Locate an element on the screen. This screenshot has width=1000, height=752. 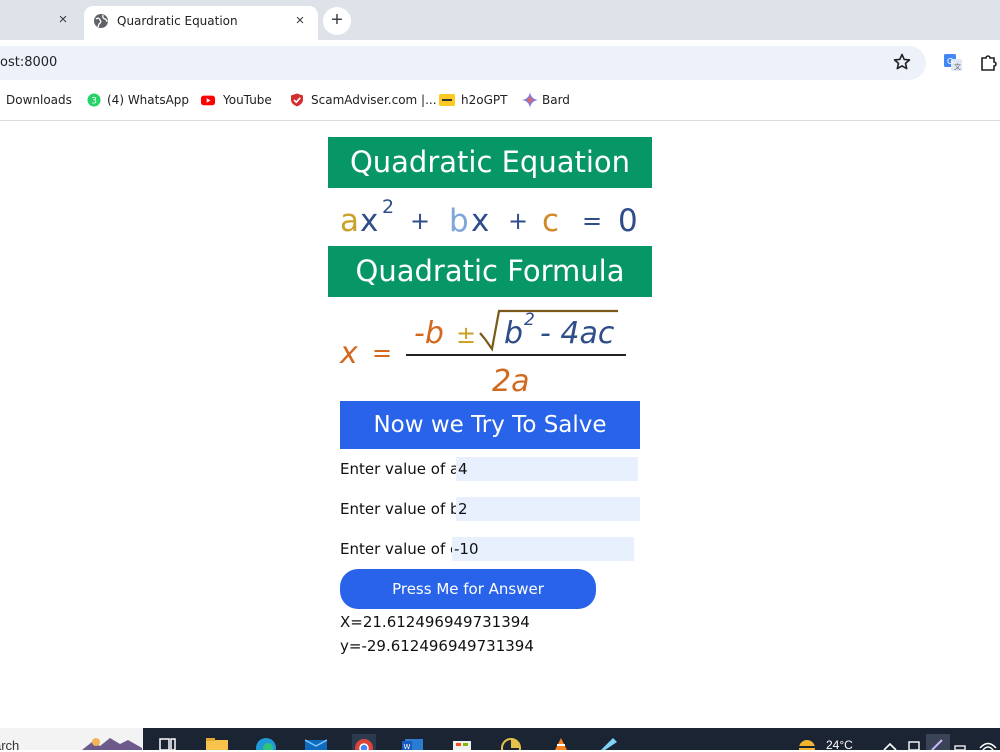
label-a: Enter value of a: is located at coordinates (402, 469).